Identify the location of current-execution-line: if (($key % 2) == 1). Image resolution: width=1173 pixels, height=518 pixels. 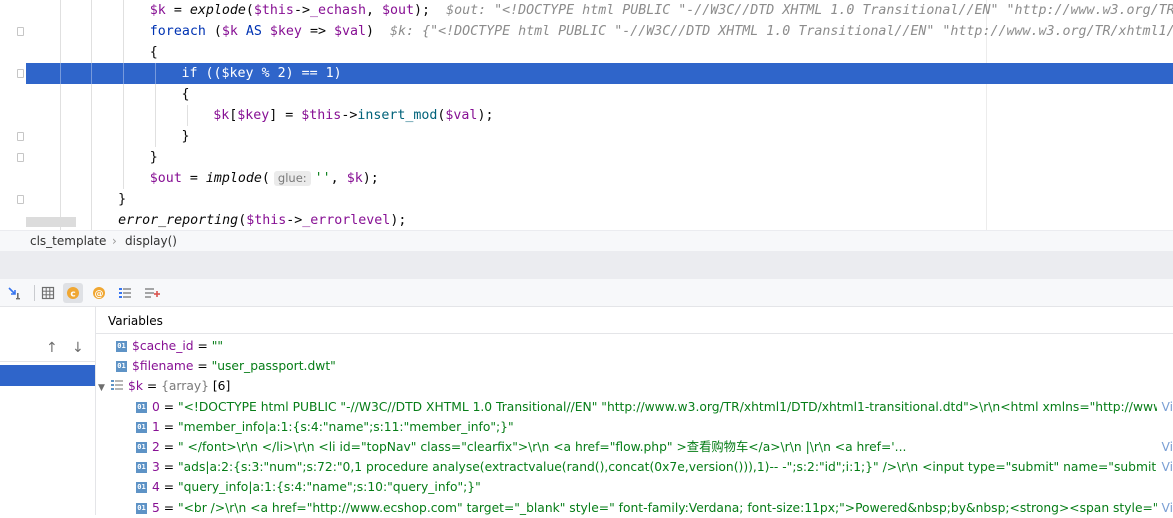
(599, 73).